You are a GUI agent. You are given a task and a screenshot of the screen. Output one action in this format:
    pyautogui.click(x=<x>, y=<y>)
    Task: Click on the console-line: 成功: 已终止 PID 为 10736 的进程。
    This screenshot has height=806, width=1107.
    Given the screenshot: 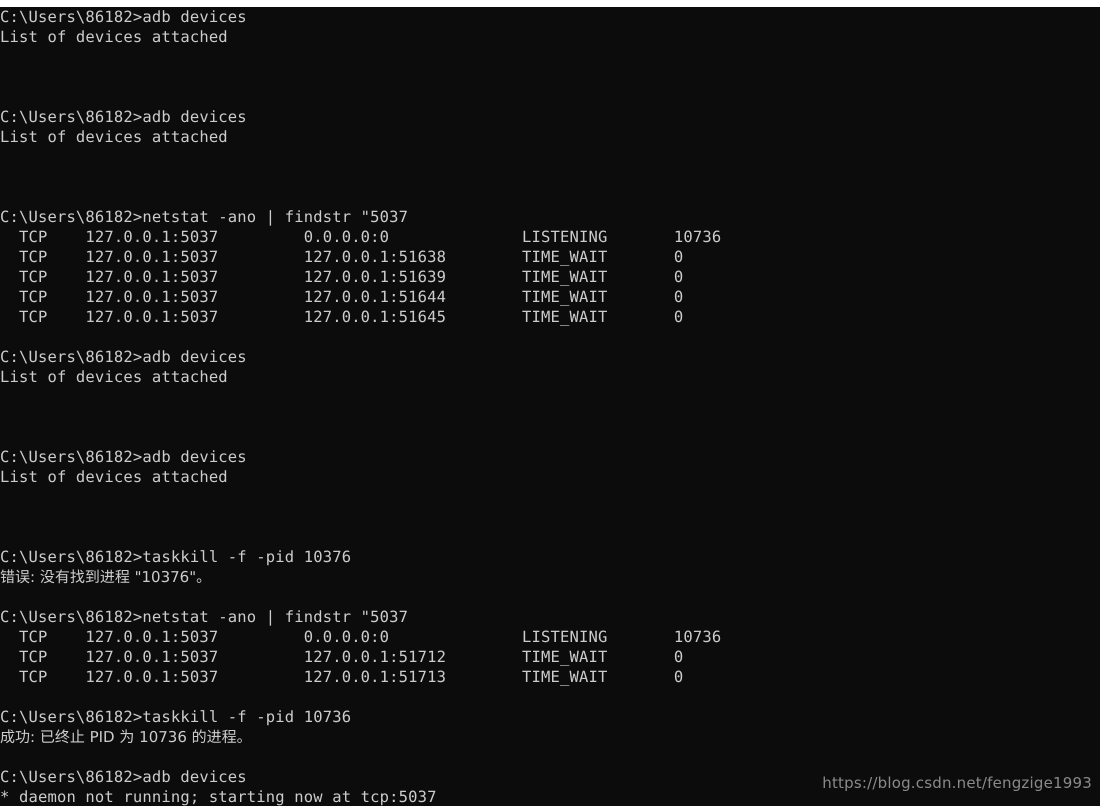 What is the action you would take?
    pyautogui.click(x=126, y=737)
    